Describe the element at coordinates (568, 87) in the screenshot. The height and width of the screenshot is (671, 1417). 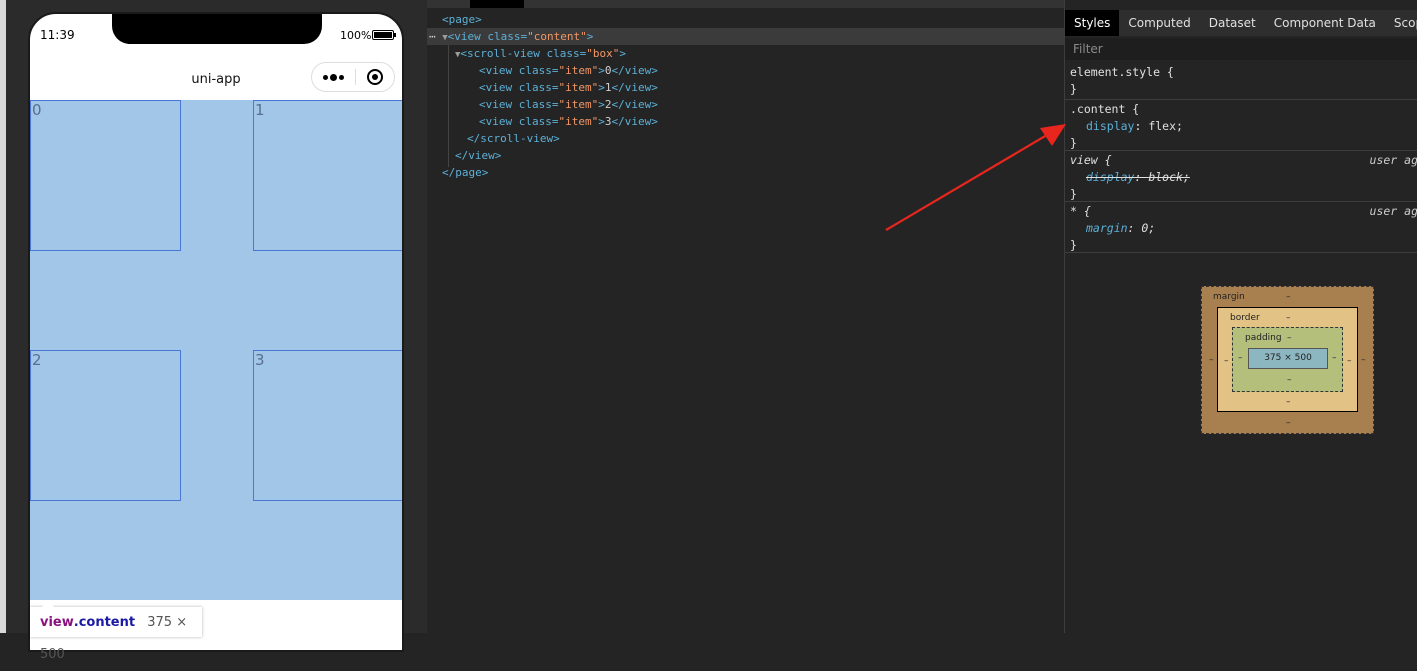
I see `node-item-1: <view class="item">1</view>` at that location.